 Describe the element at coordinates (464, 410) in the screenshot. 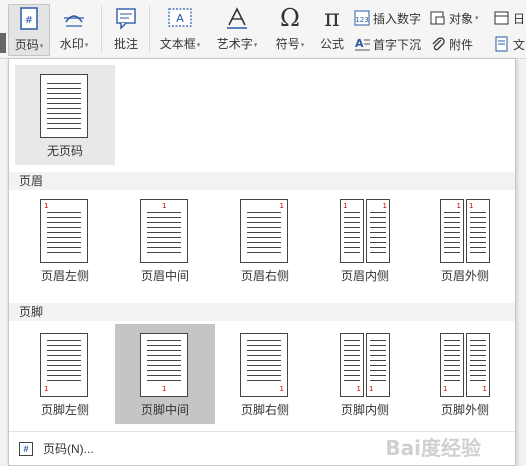

I see `footer-outer-label: 页脚外侧` at that location.